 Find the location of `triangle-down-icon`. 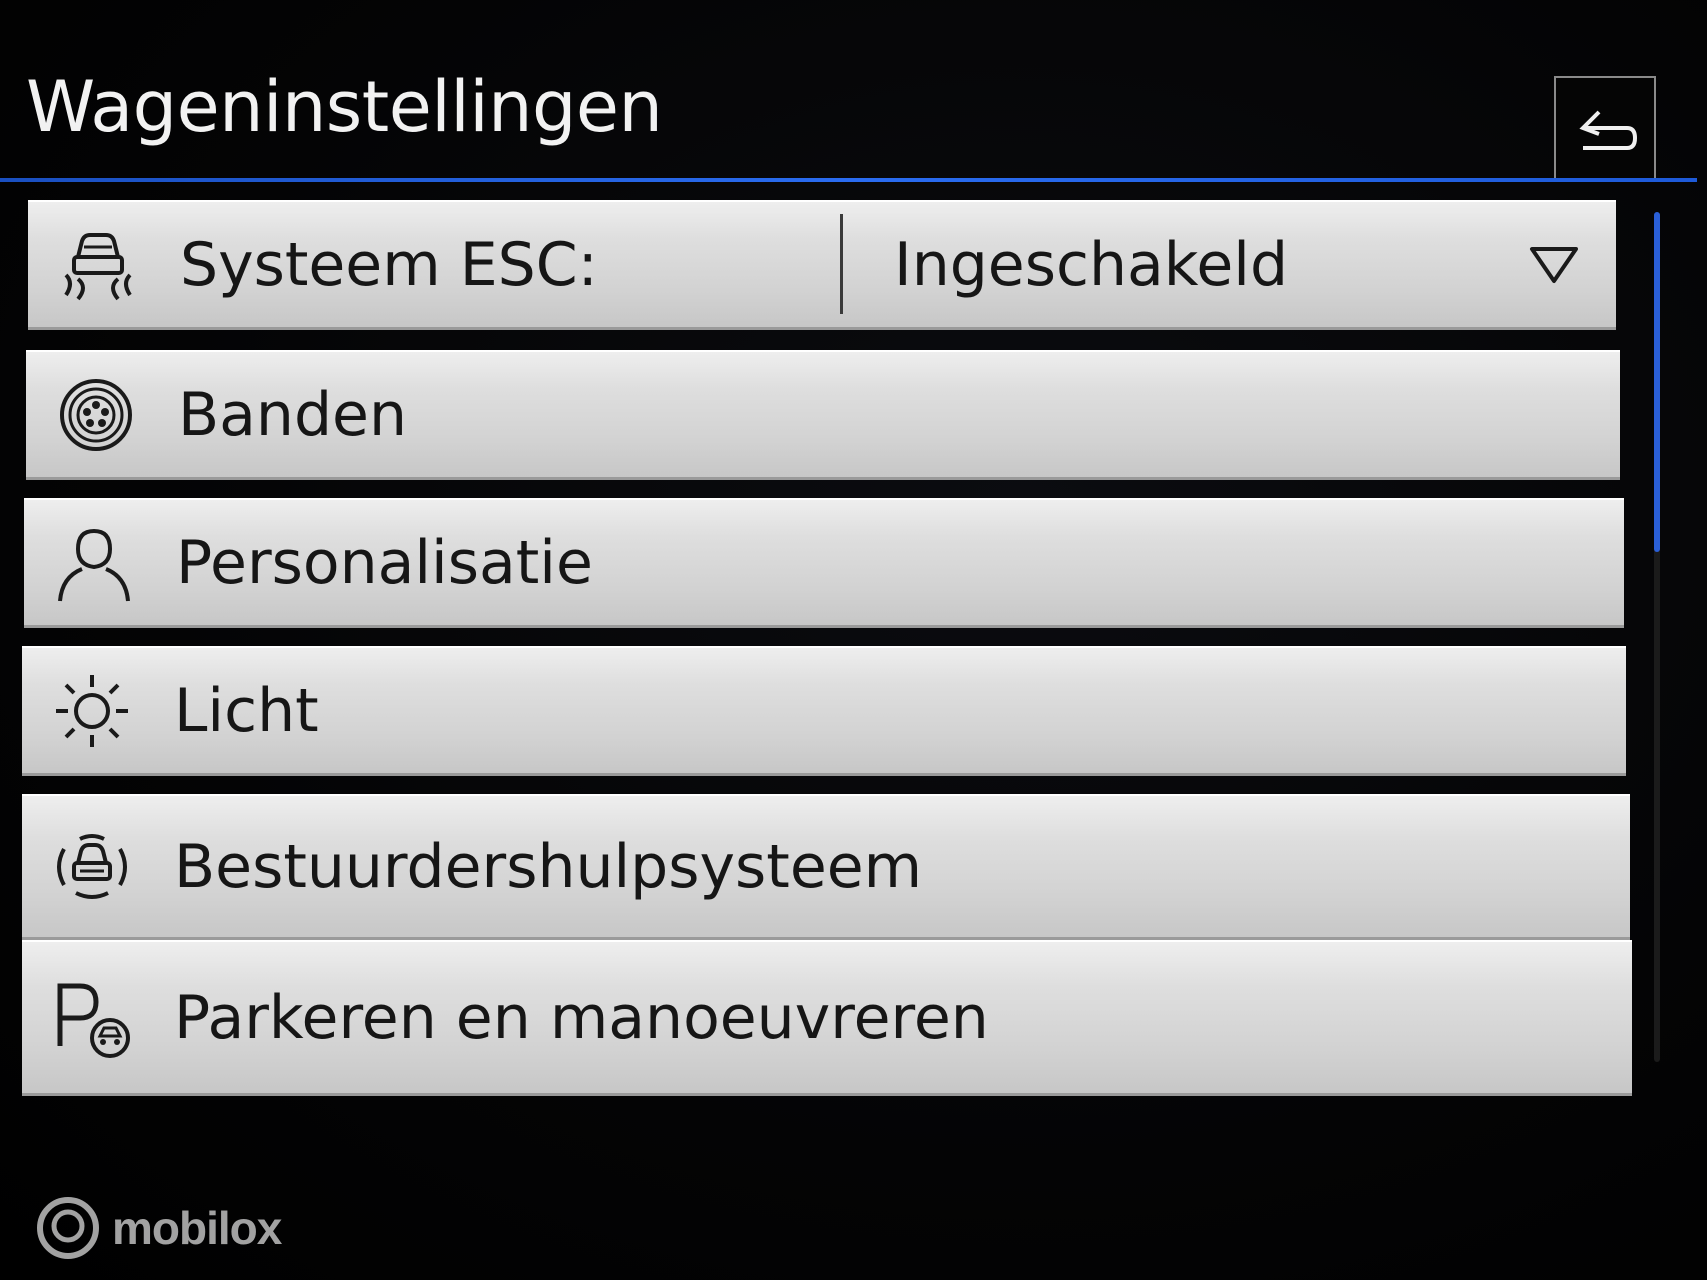

triangle-down-icon is located at coordinates (1554, 265).